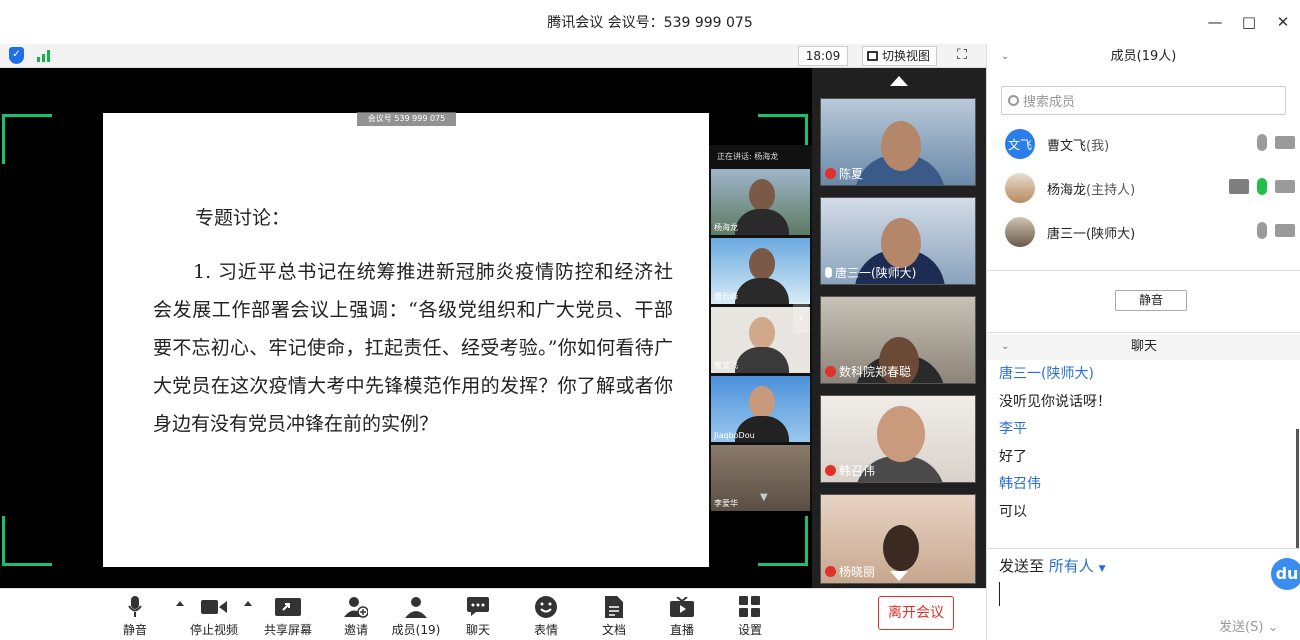 This screenshot has height=640, width=1300. Describe the element at coordinates (1249, 22) in the screenshot. I see `maximize-icon: □` at that location.